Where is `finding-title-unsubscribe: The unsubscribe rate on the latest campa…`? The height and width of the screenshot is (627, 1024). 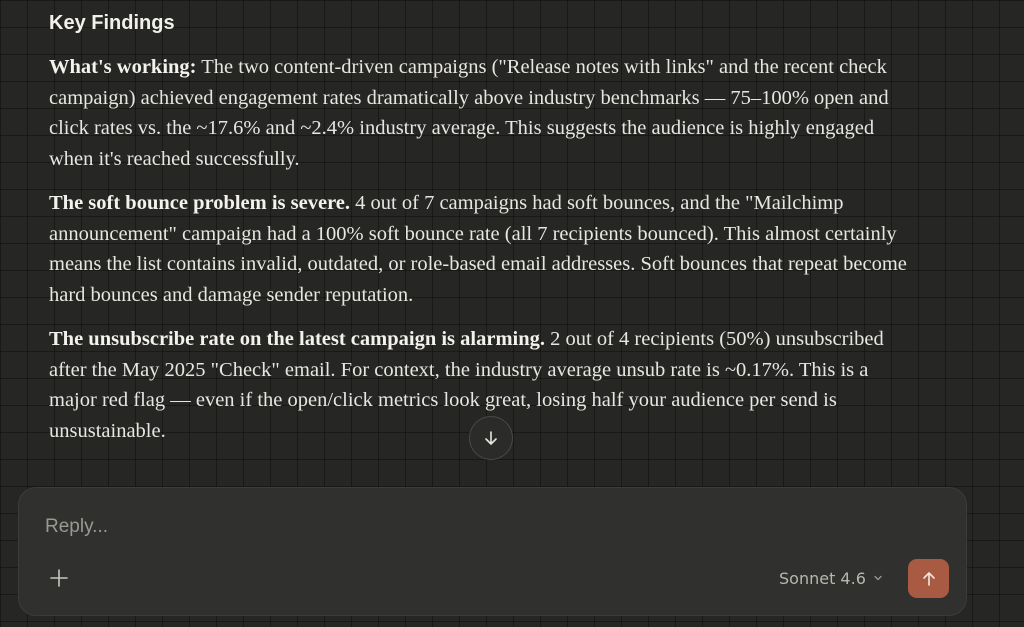 finding-title-unsubscribe: The unsubscribe rate on the latest campa… is located at coordinates (297, 339).